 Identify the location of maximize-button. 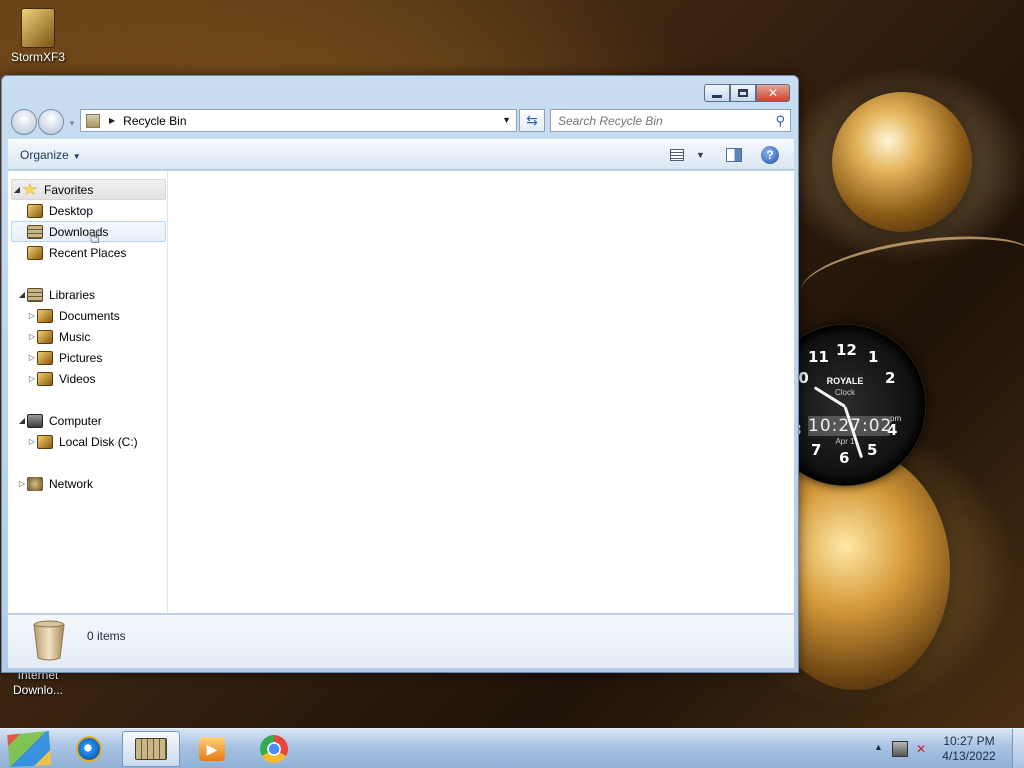
(743, 93).